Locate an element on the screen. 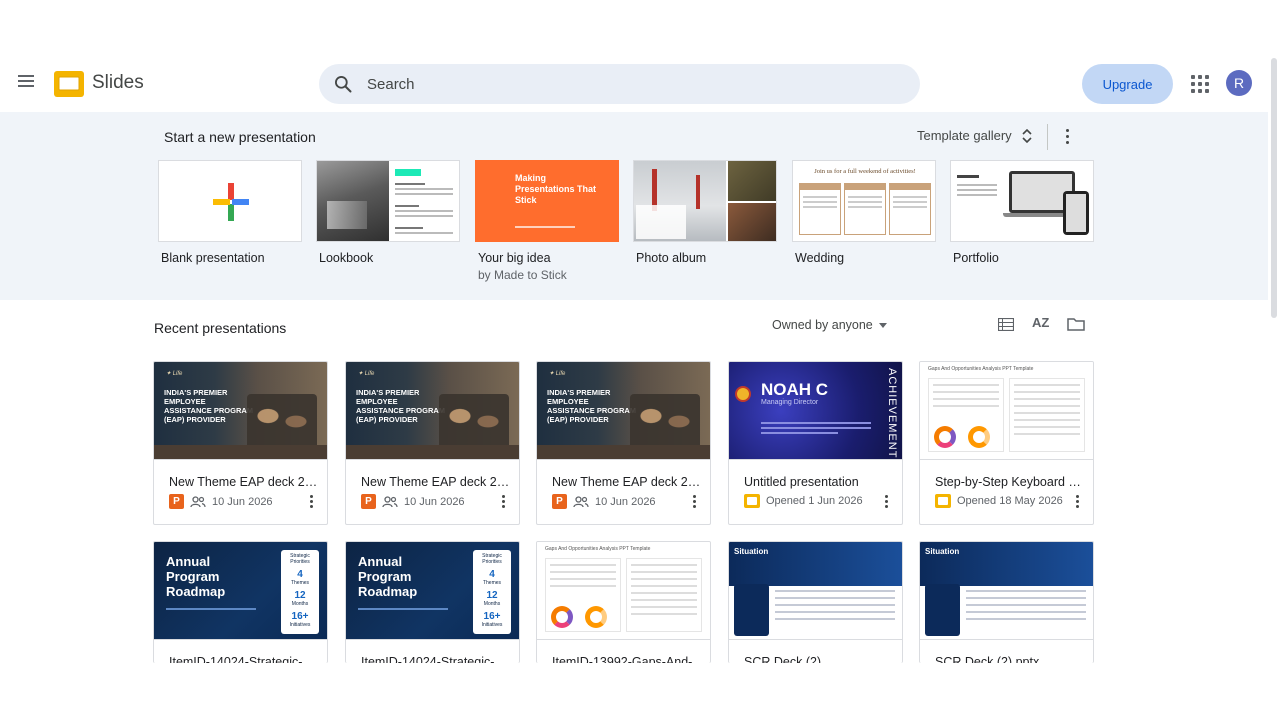 This screenshot has width=1280, height=720. template-sublabel: by Made to Stick is located at coordinates (522, 275).